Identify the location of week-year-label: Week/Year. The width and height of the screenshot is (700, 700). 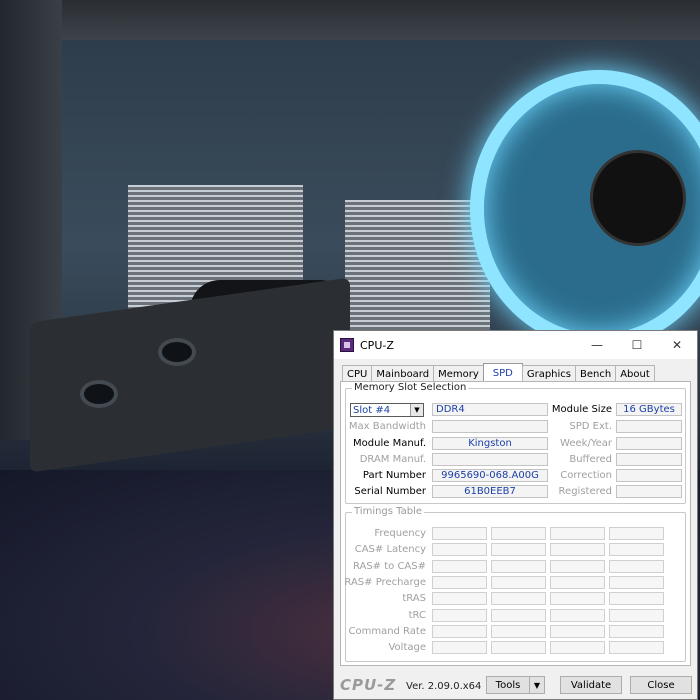
(586, 443).